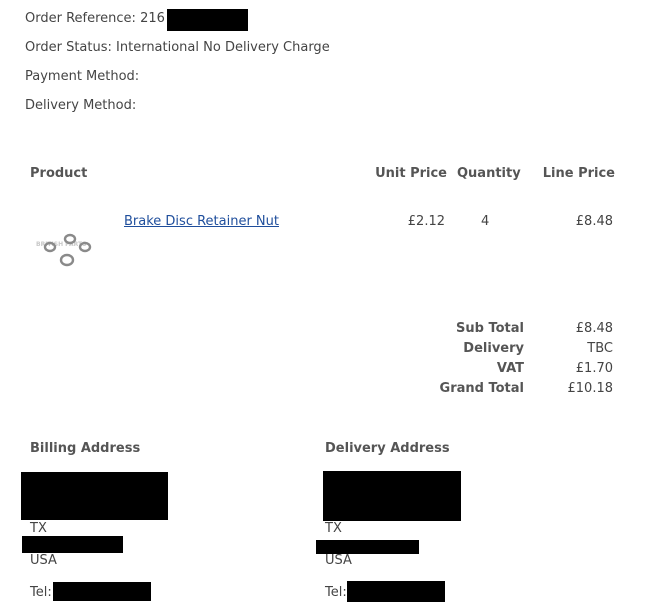  What do you see at coordinates (223, 47) in the screenshot?
I see `order-status-value: International No Delivery Charge` at bounding box center [223, 47].